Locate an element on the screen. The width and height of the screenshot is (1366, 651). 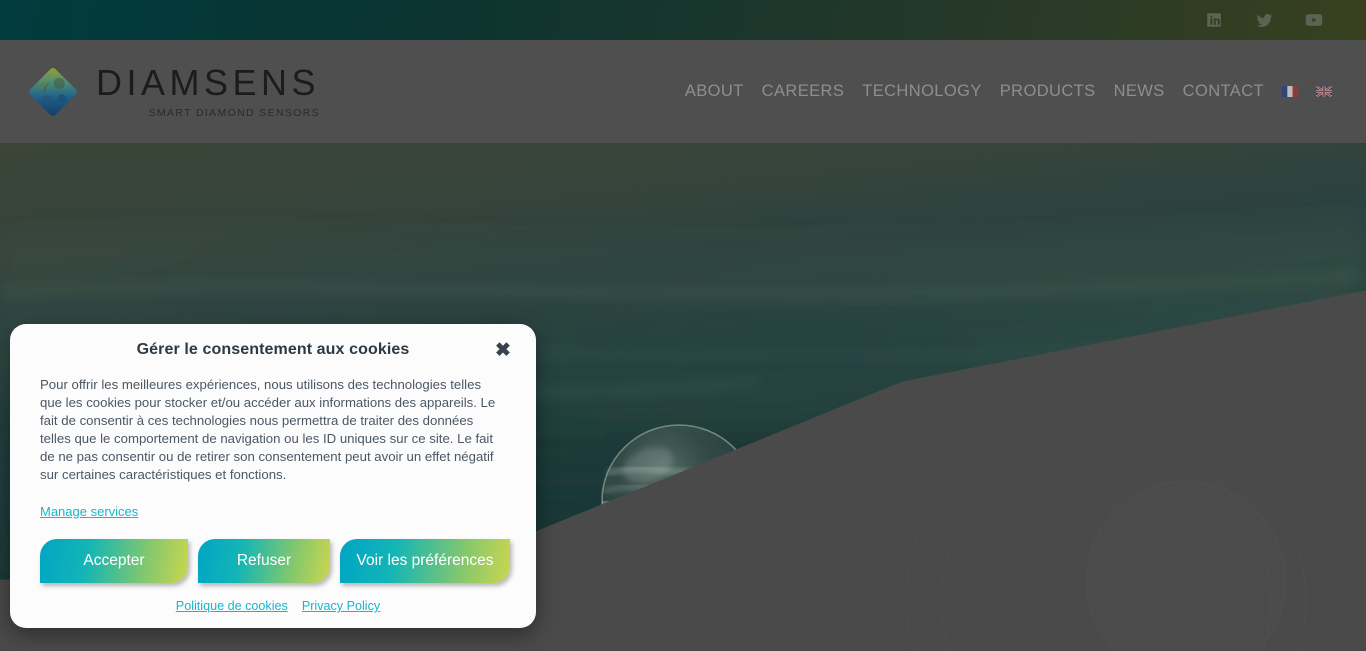
nav-item-contact: CONTACT is located at coordinates (1223, 91).